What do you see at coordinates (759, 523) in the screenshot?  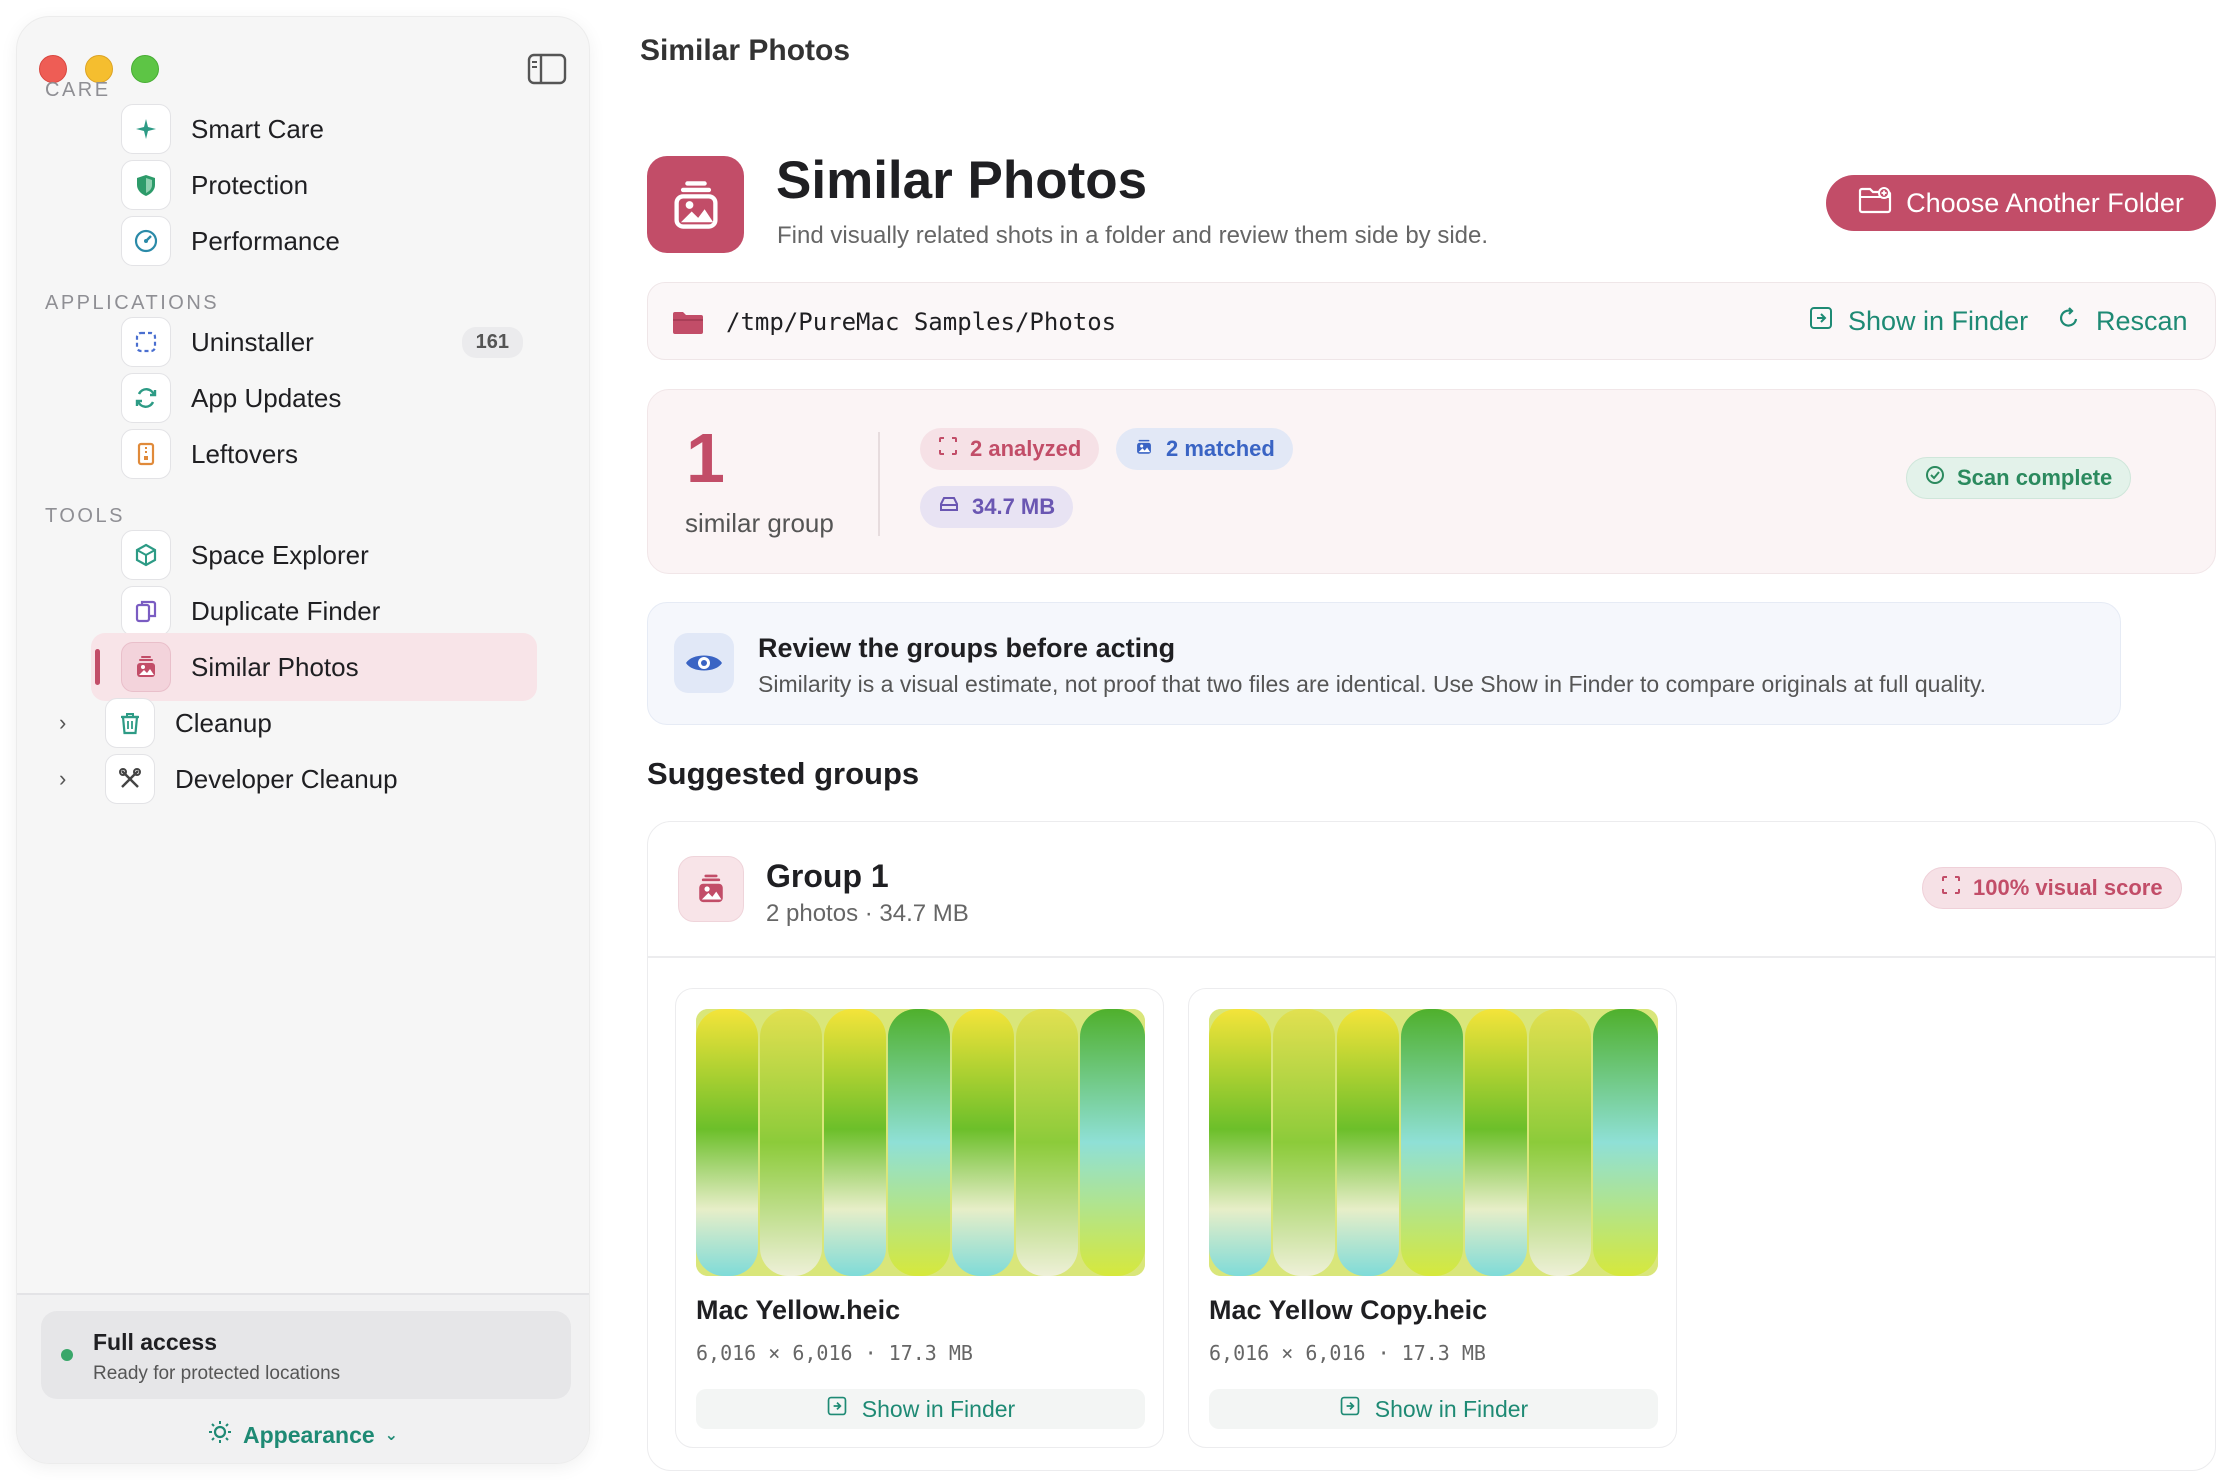 I see `group-count-label: similar group` at bounding box center [759, 523].